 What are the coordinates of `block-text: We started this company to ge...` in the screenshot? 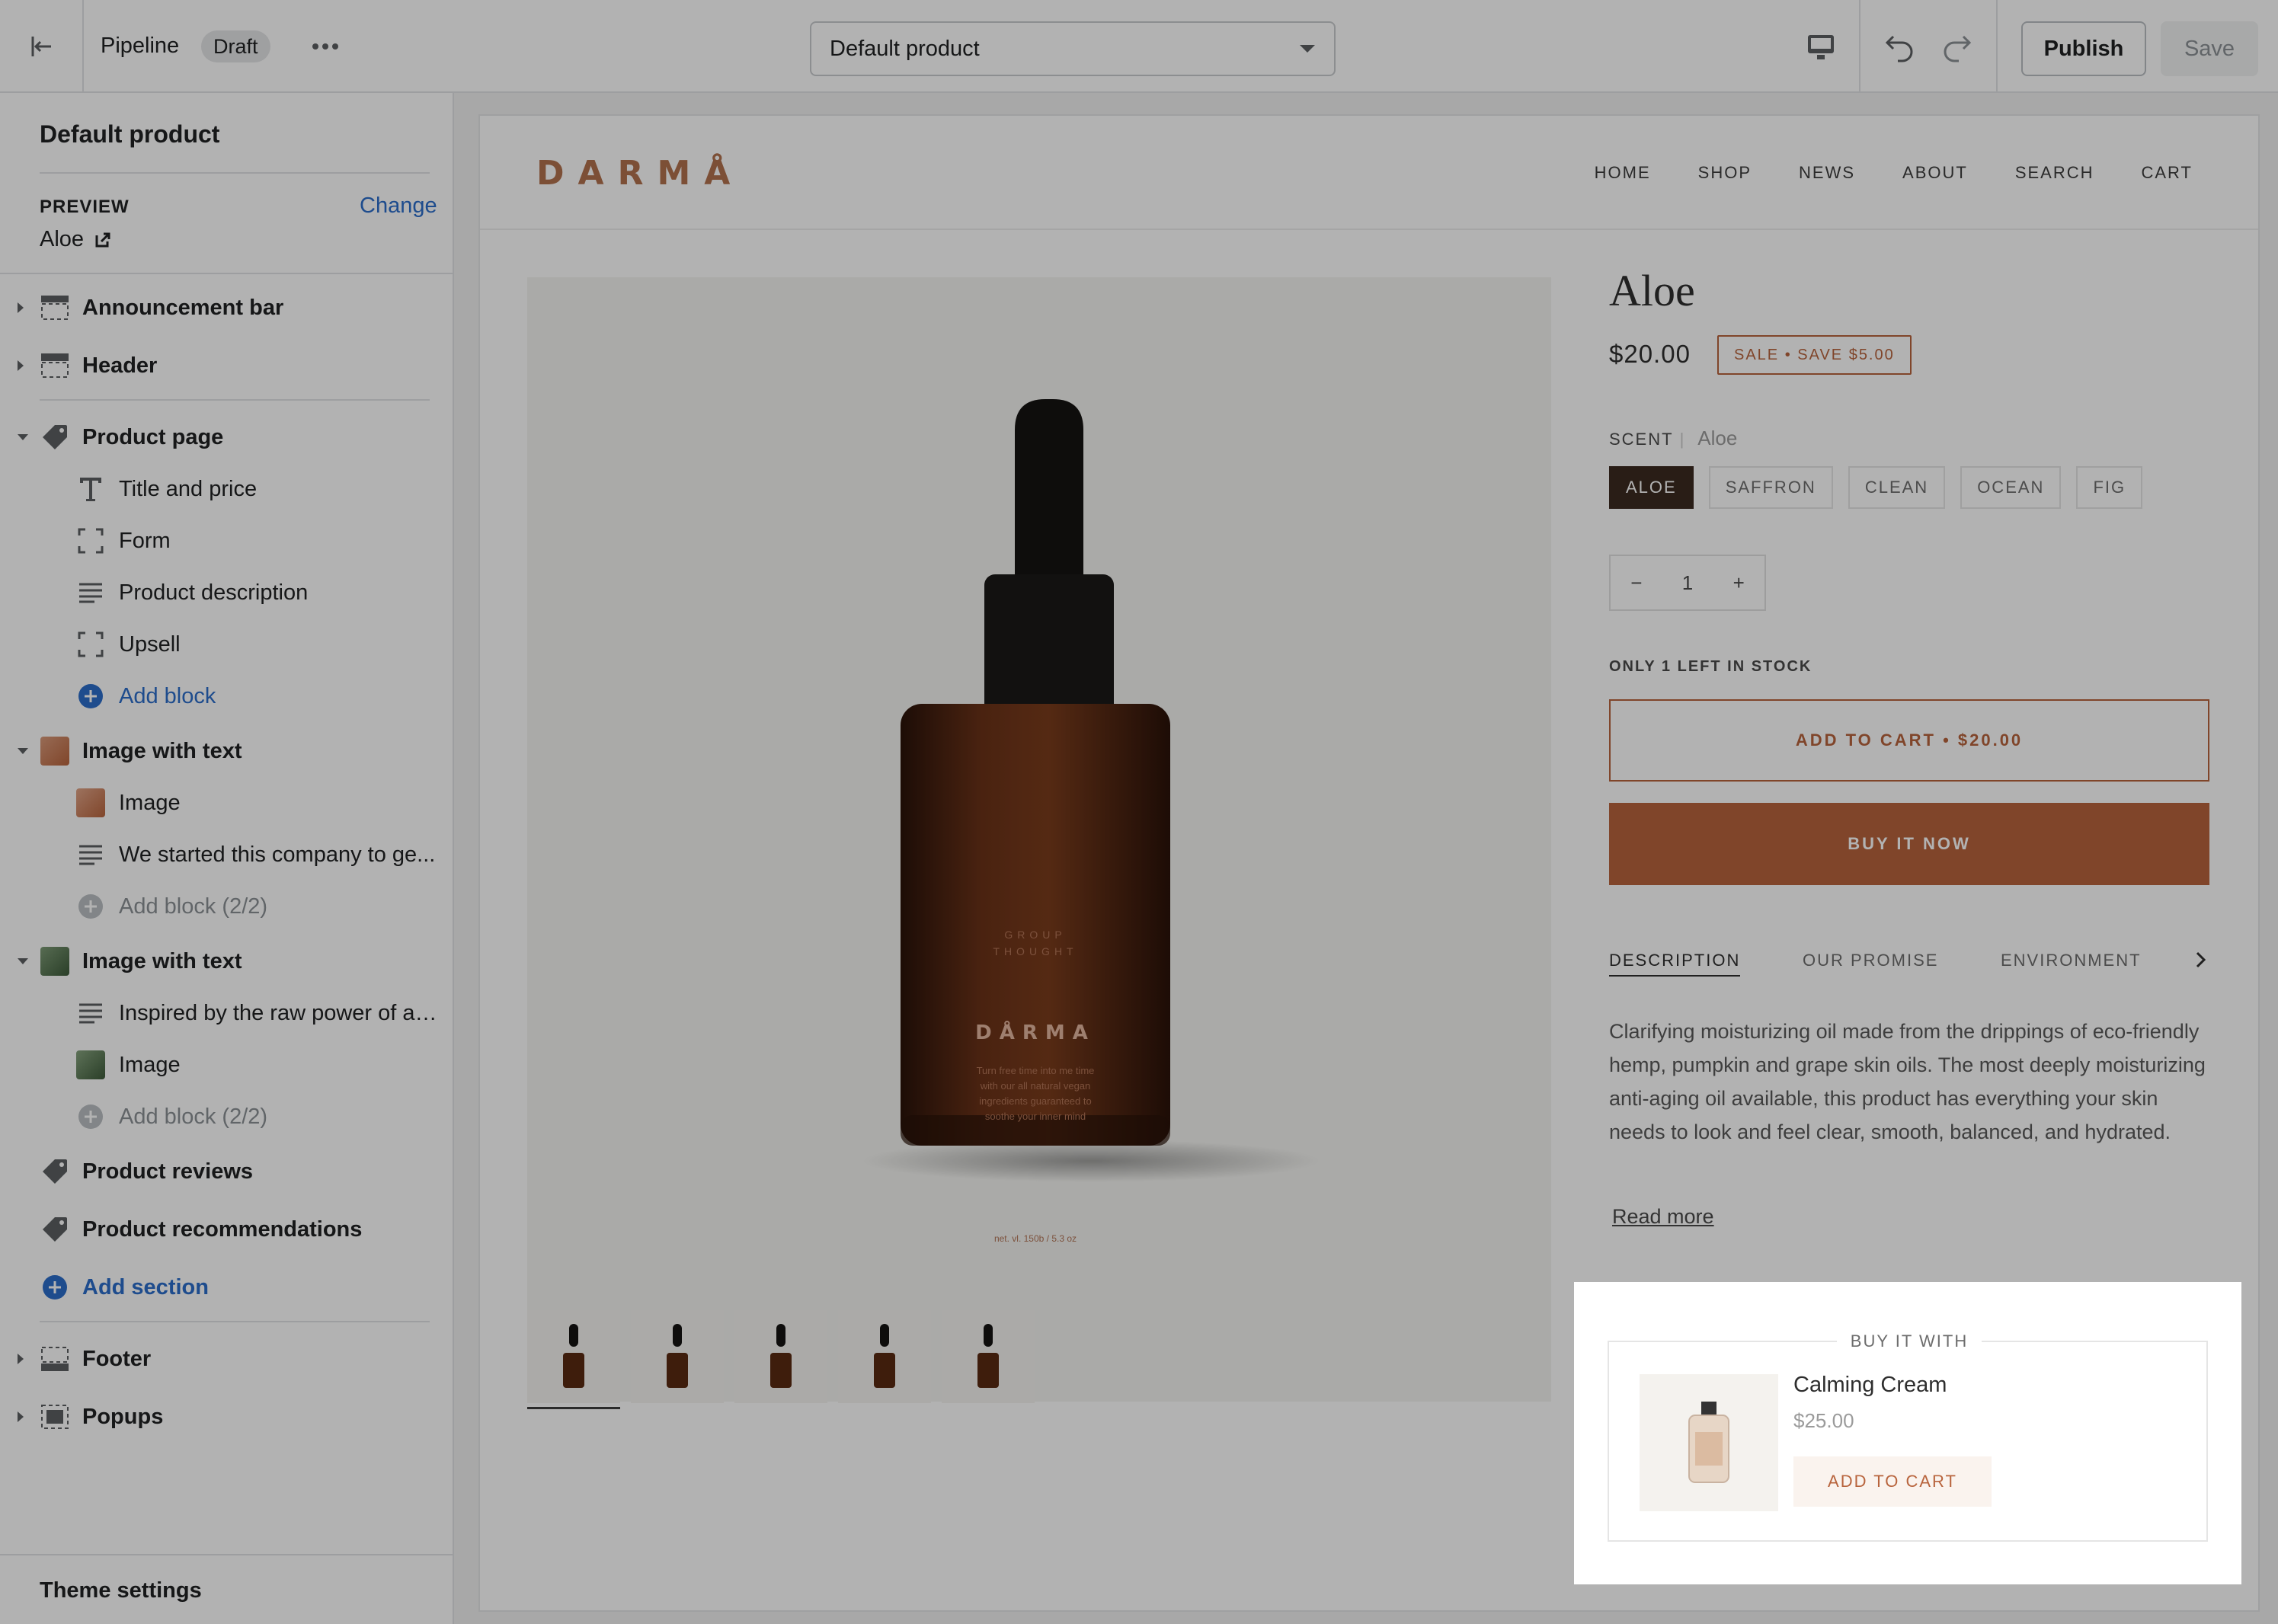 It's located at (227, 855).